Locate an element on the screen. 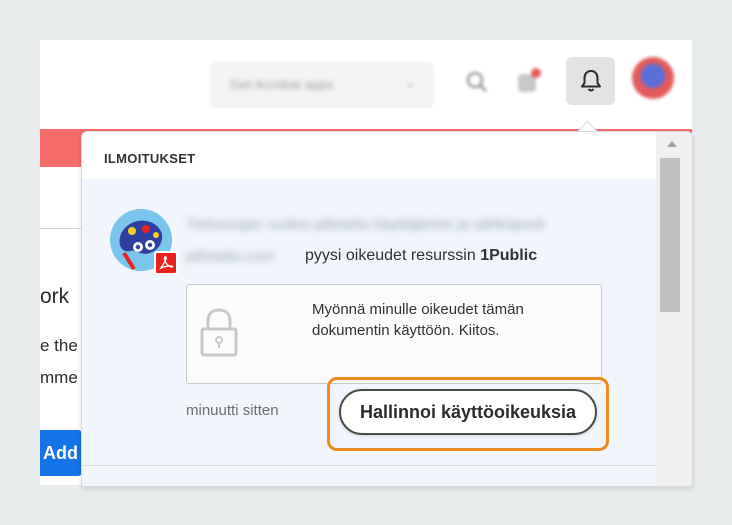 Image resolution: width=732 pixels, height=525 pixels. add-button: Add is located at coordinates (61, 453).